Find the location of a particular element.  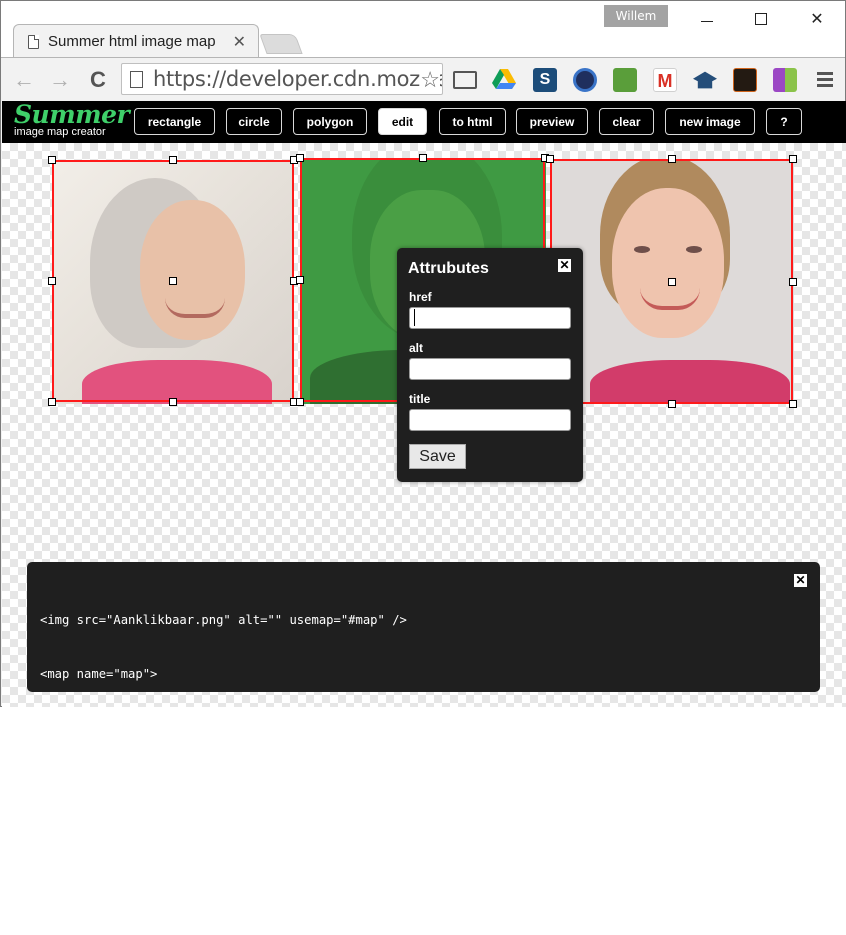

back-arrow-icon: ← is located at coordinates (24, 80).